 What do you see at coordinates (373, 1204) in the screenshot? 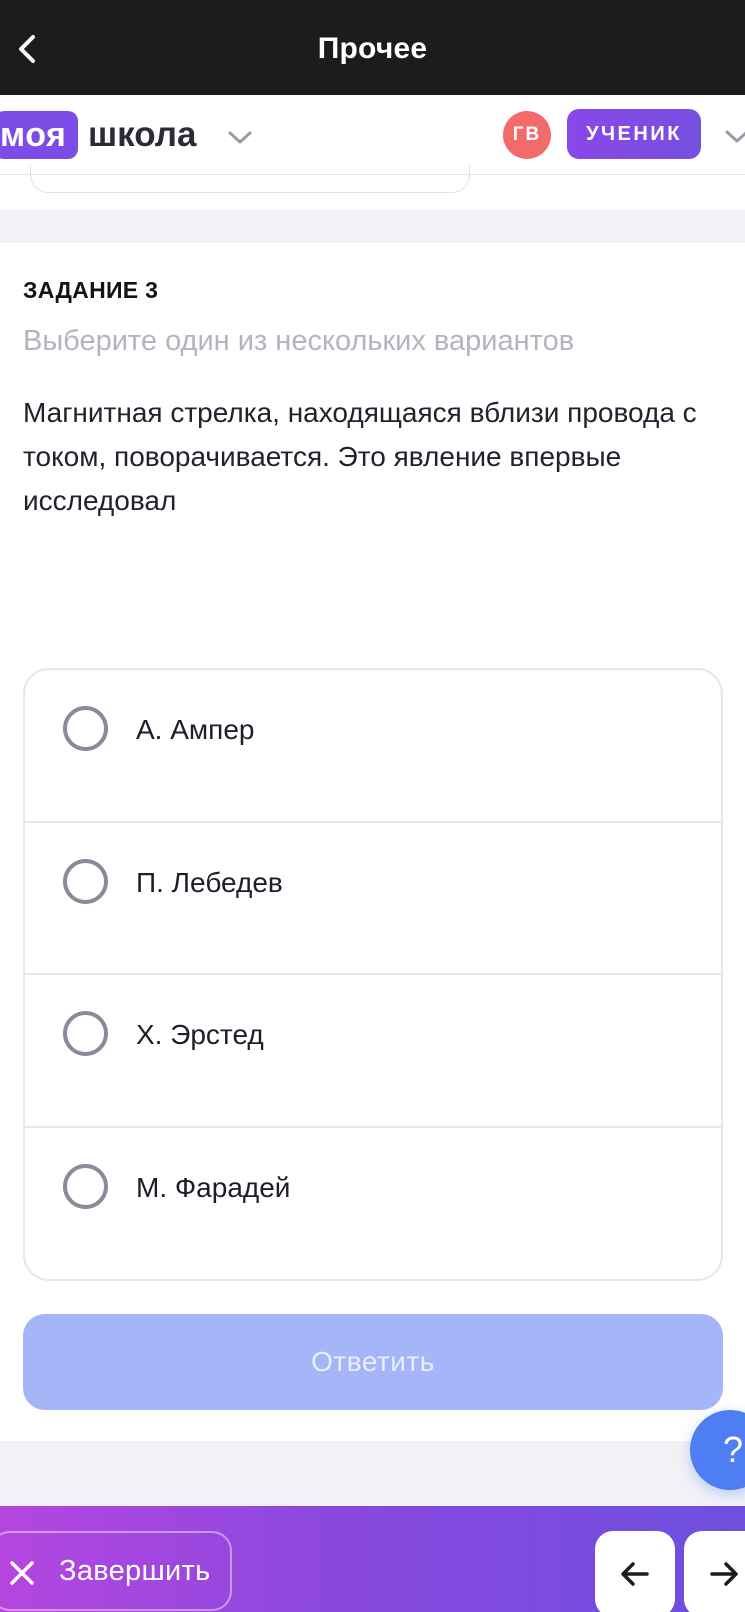
I see `answer-option: М. Фарадей` at bounding box center [373, 1204].